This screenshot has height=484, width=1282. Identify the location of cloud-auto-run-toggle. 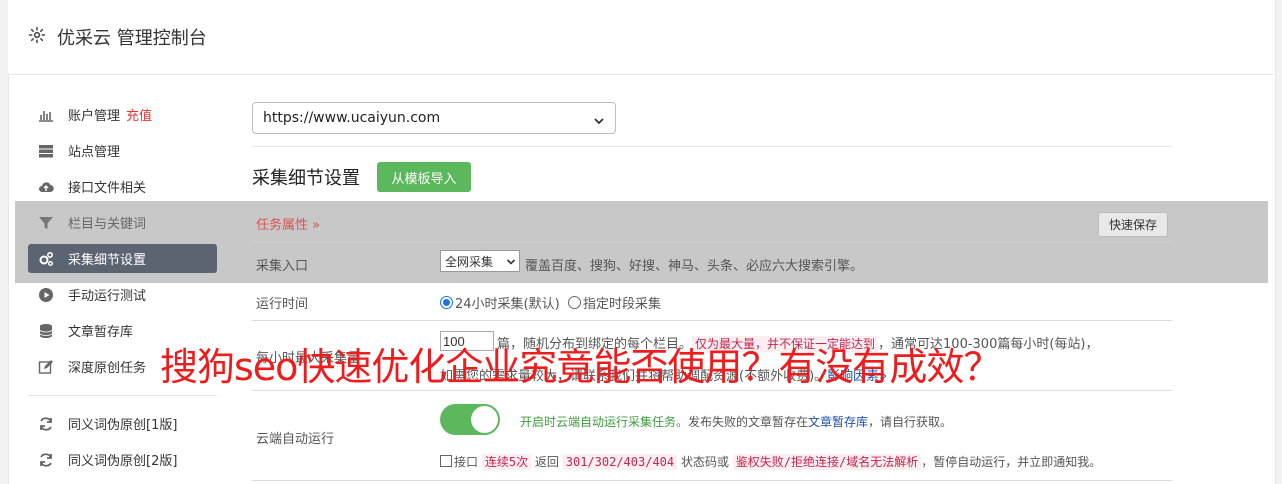
(470, 419).